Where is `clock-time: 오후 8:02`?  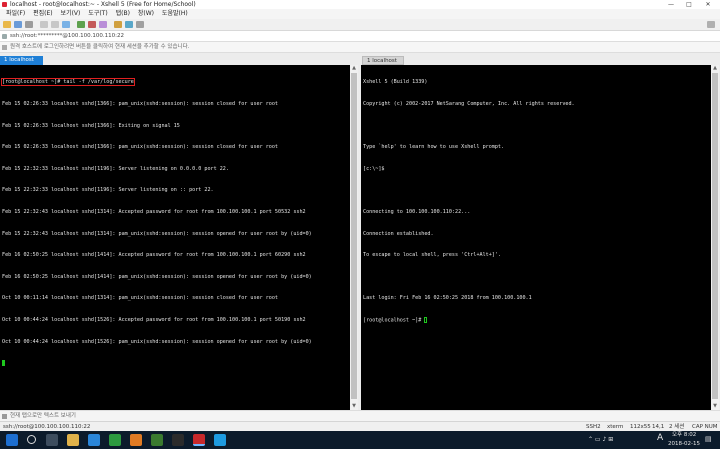
clock-time: 오후 8:02 is located at coordinates (684, 435).